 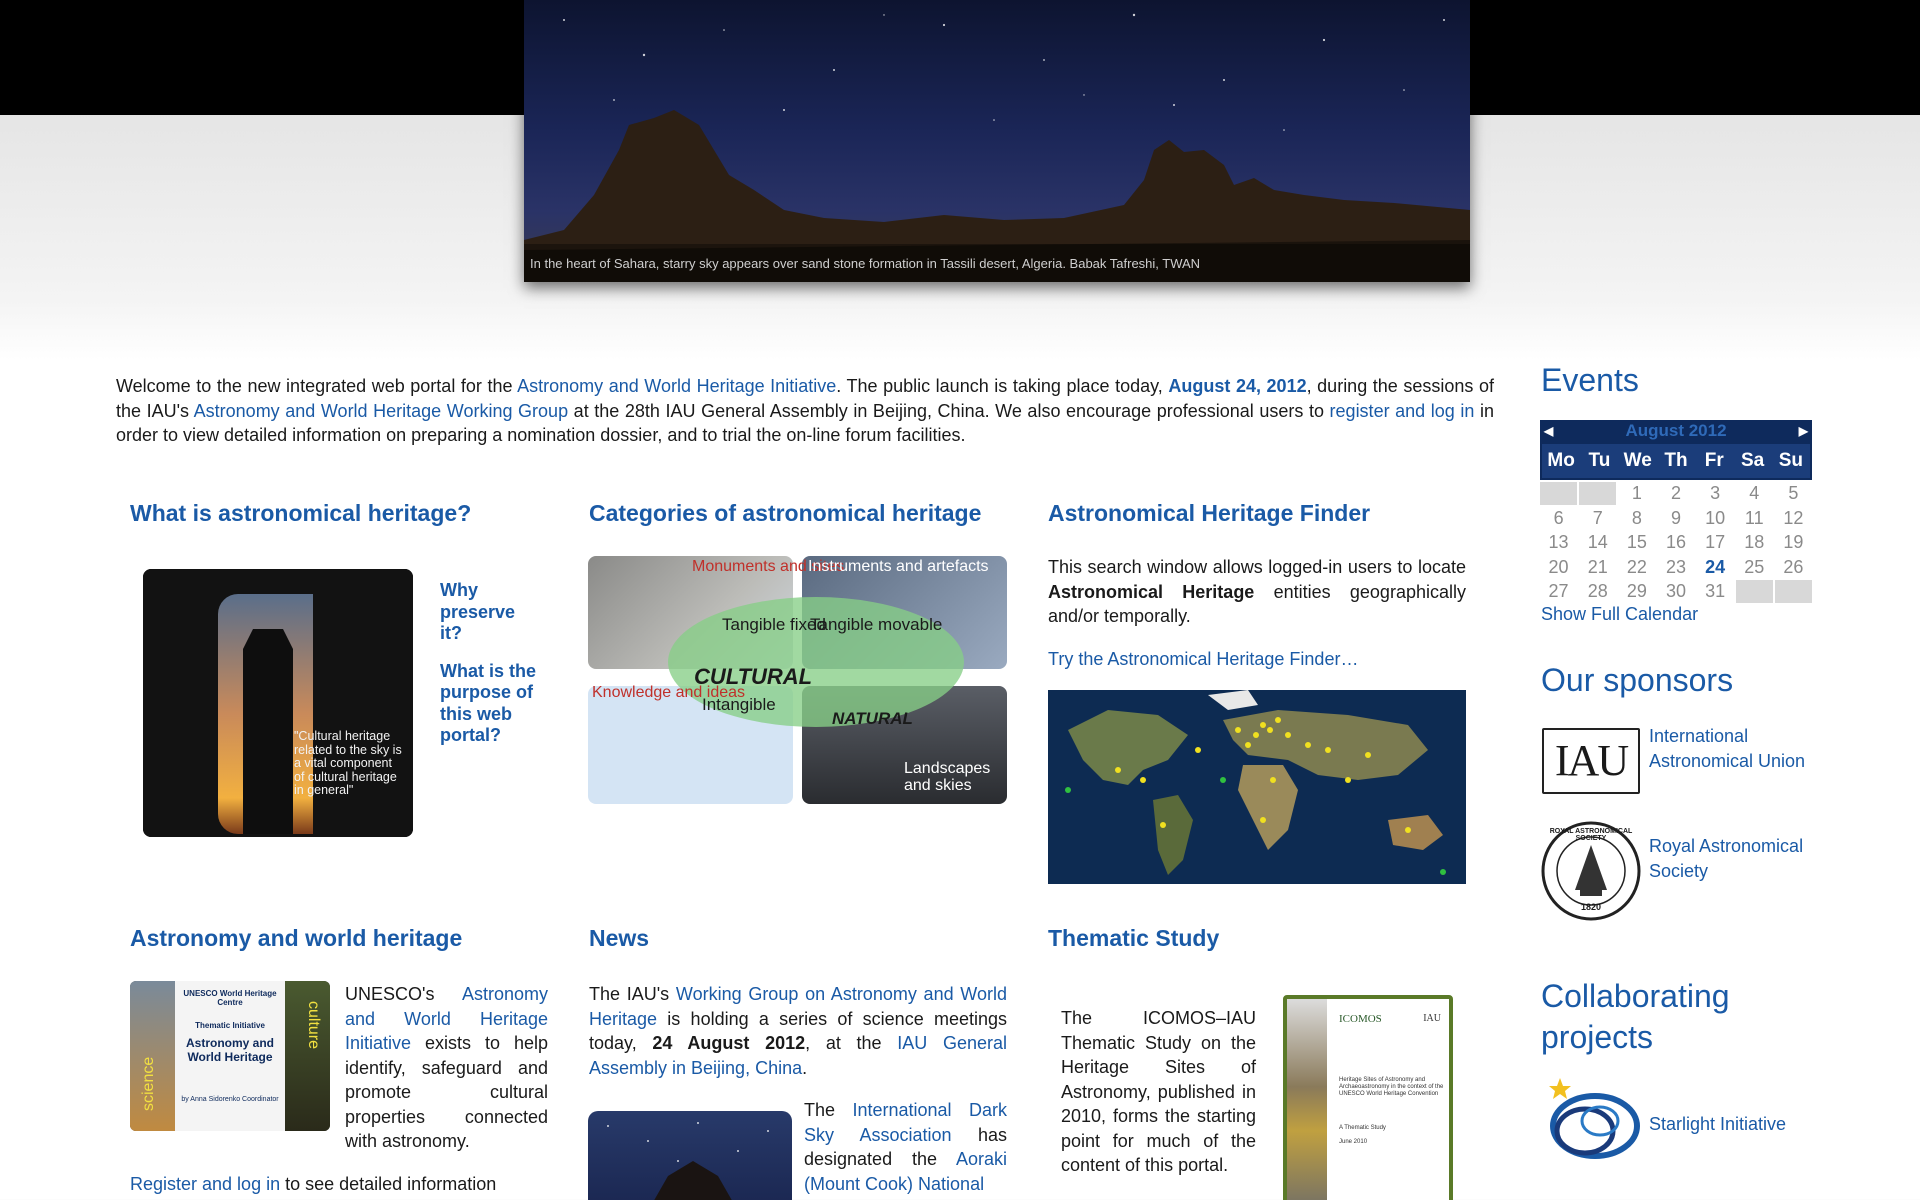 What do you see at coordinates (300, 513) in the screenshot?
I see `what-is-title: What is astronomical heritage?` at bounding box center [300, 513].